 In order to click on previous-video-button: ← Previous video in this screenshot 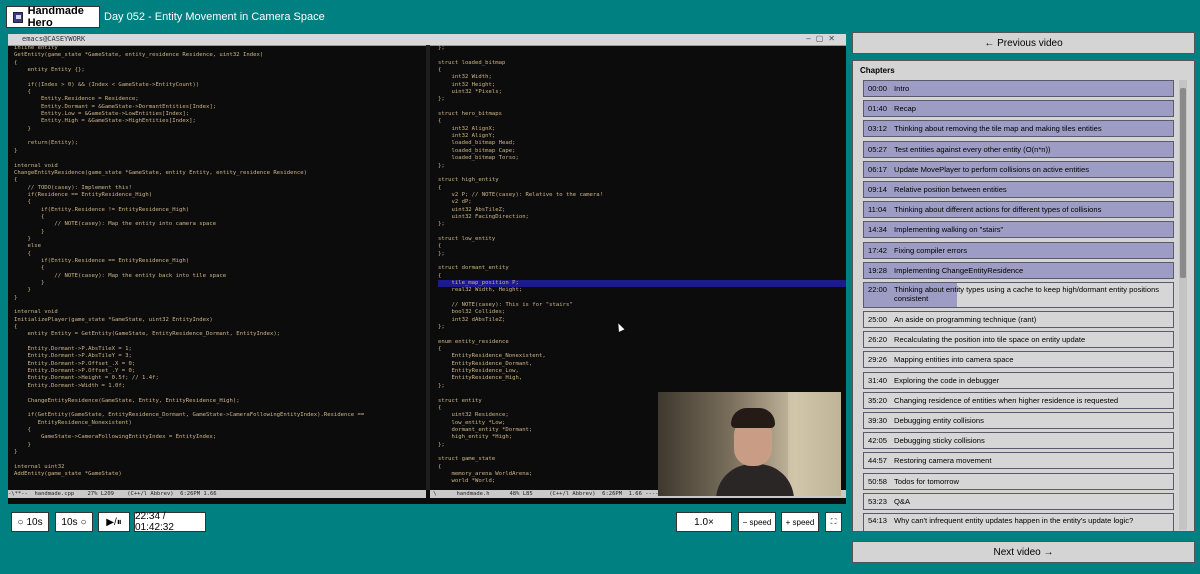, I will do `click(1023, 43)`.